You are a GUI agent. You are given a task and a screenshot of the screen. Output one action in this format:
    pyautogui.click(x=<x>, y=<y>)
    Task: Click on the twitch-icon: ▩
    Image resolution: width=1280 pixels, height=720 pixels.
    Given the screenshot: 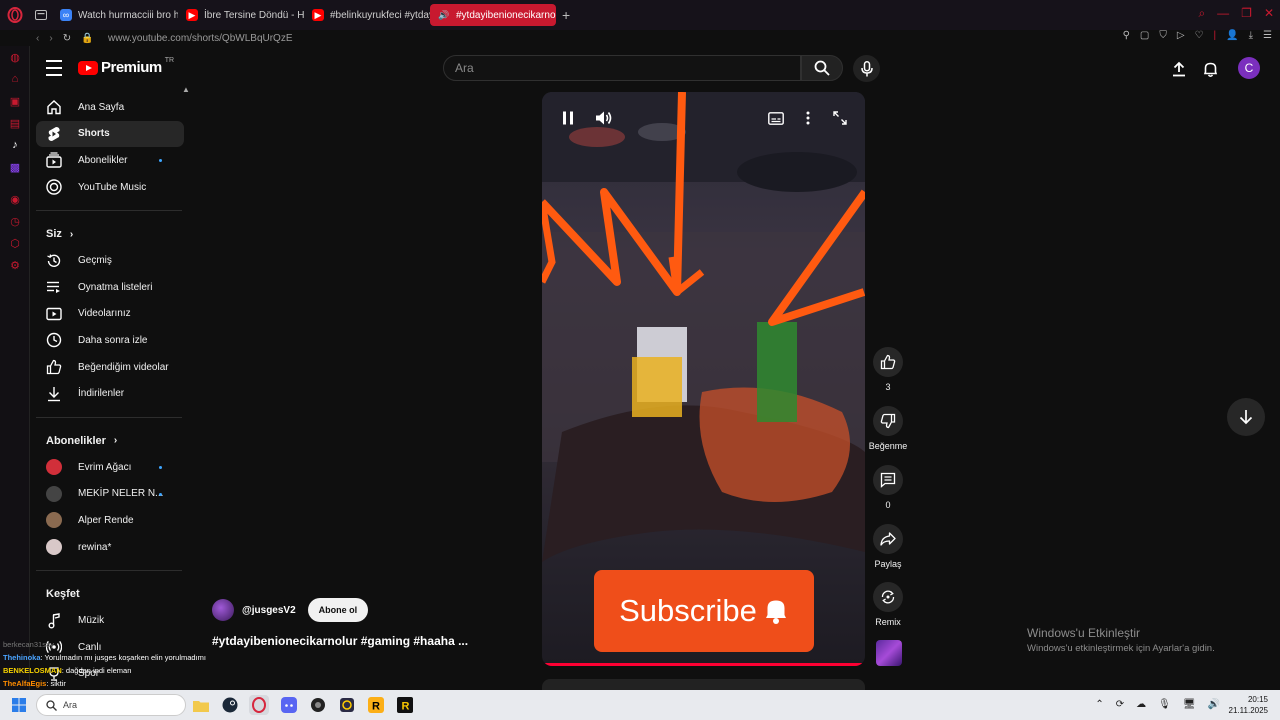 What is the action you would take?
    pyautogui.click(x=15, y=167)
    